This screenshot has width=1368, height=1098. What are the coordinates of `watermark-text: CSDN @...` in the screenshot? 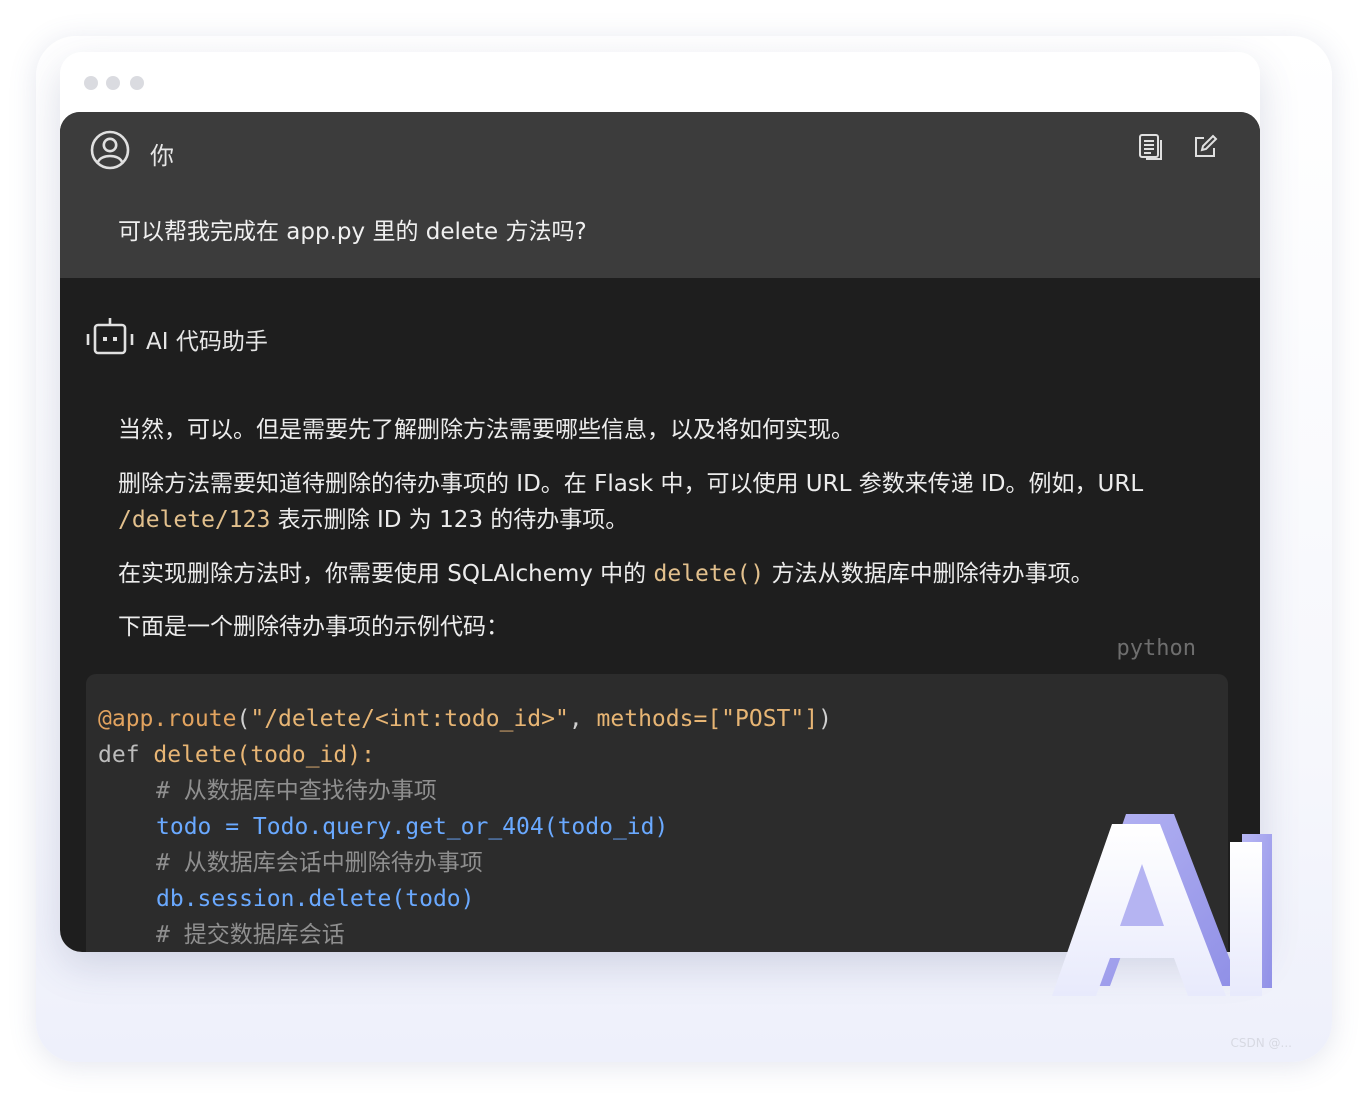 It's located at (1261, 1043).